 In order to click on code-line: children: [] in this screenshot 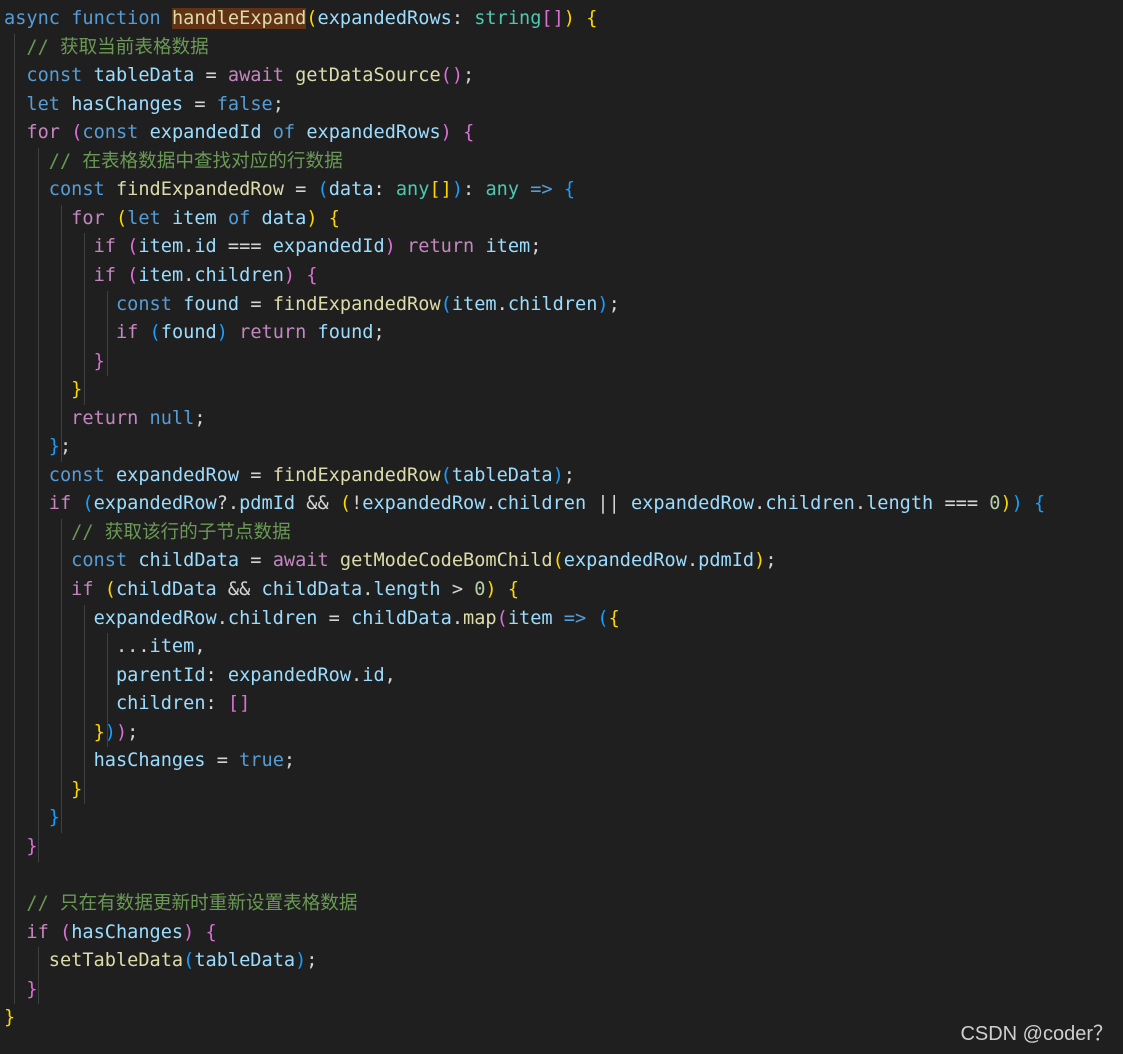, I will do `click(127, 704)`.